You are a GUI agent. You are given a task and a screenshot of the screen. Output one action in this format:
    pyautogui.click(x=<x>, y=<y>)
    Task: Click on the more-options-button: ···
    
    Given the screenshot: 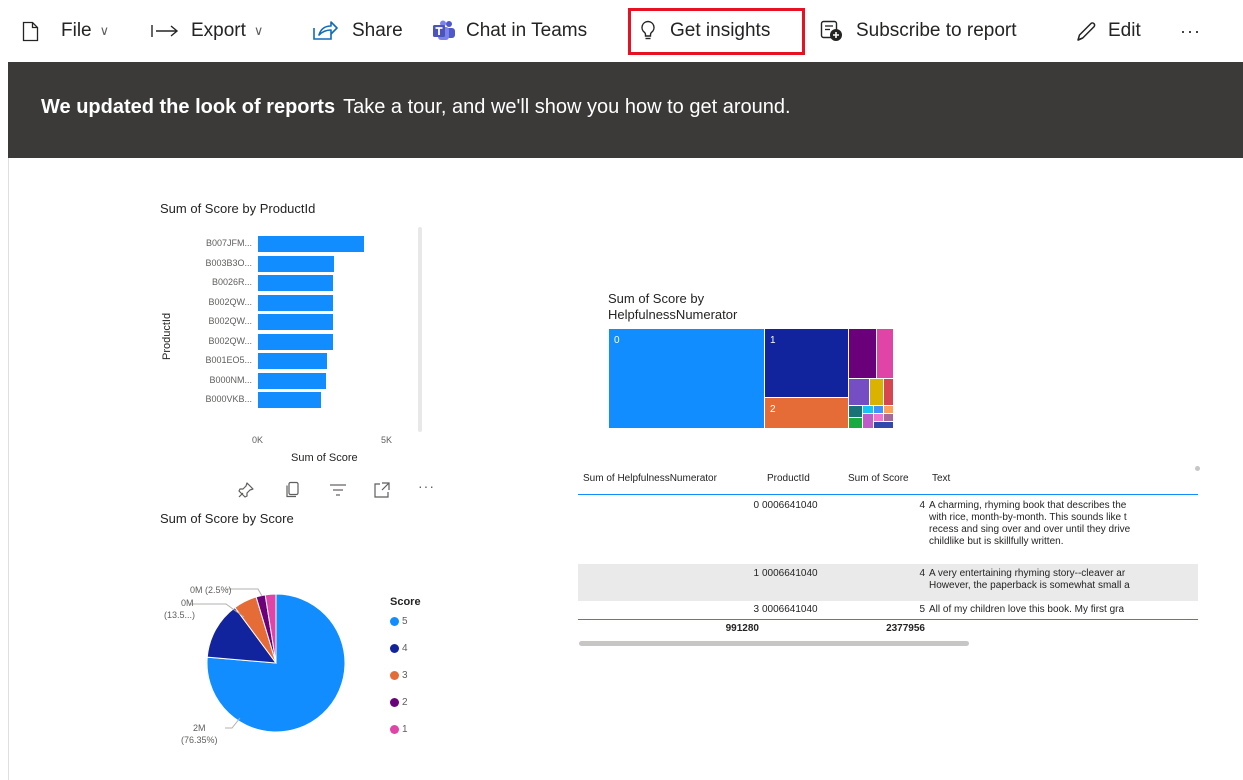 What is the action you would take?
    pyautogui.click(x=1190, y=31)
    